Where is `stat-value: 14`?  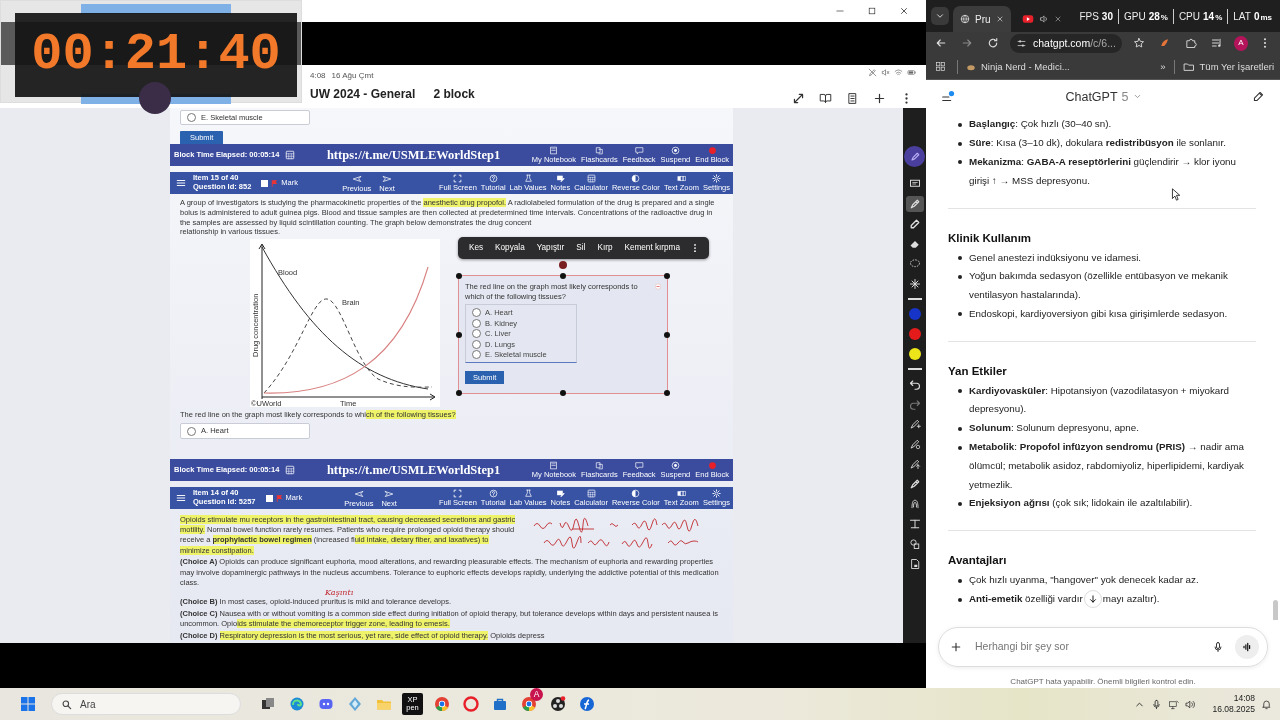
stat-value: 14 is located at coordinates (1209, 16).